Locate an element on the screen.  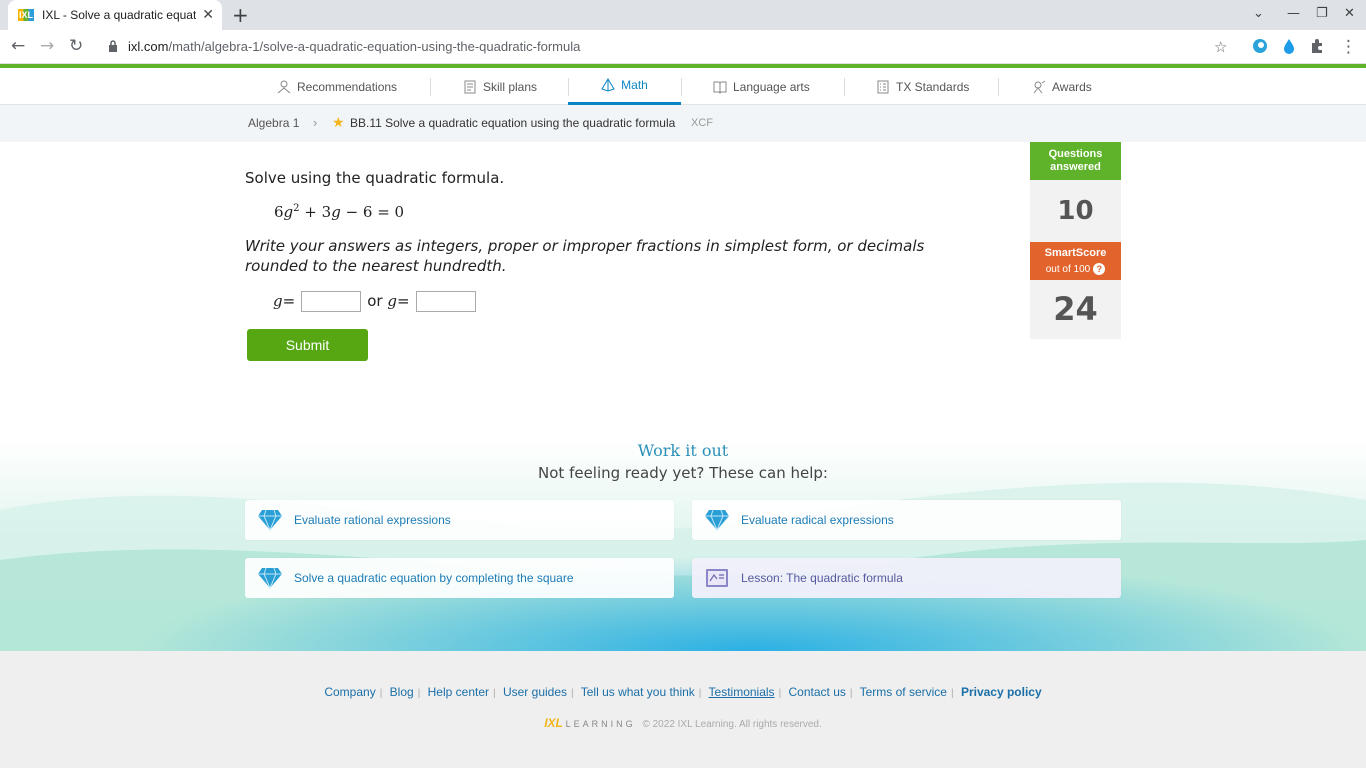
related-skill-card: Evaluate radical expressions is located at coordinates (906, 520).